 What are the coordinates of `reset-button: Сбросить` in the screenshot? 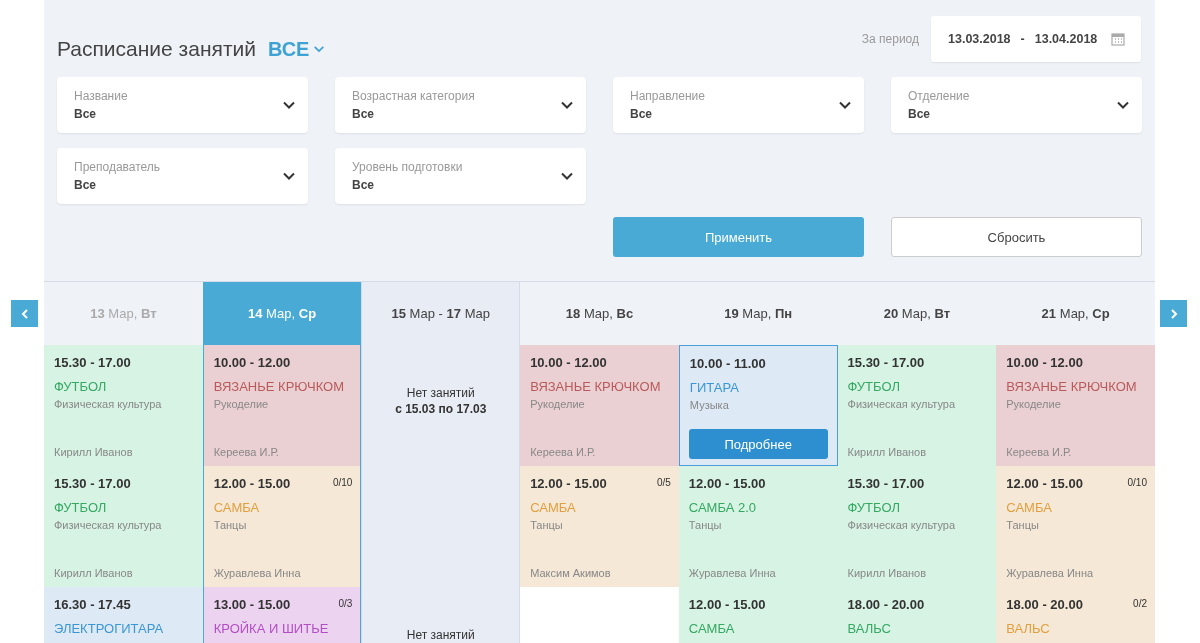 It's located at (1016, 237).